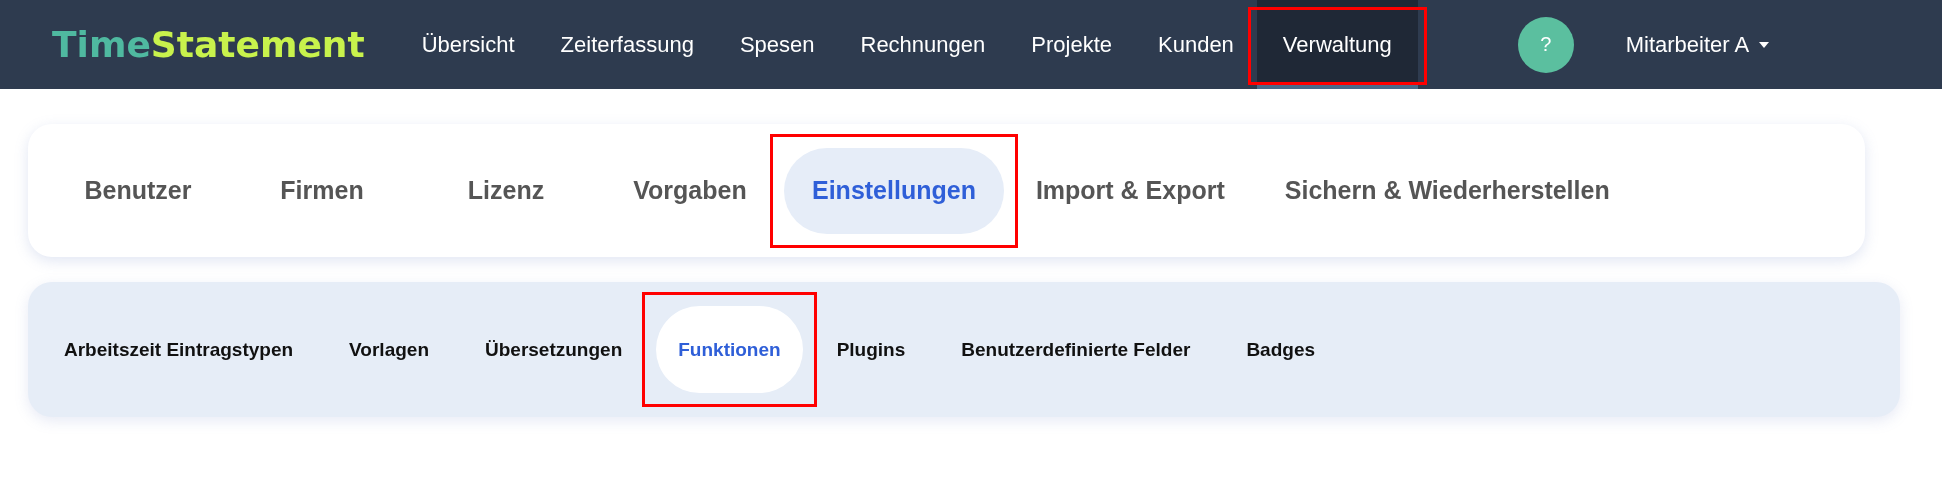  I want to click on tab: Sichern & Wiederherstellen, so click(1447, 190).